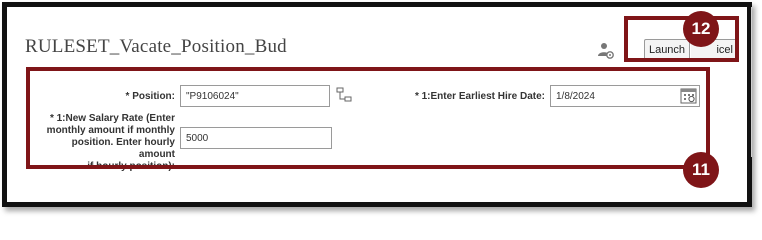  Describe the element at coordinates (681, 39) in the screenshot. I see `launch-highlight-box` at that location.